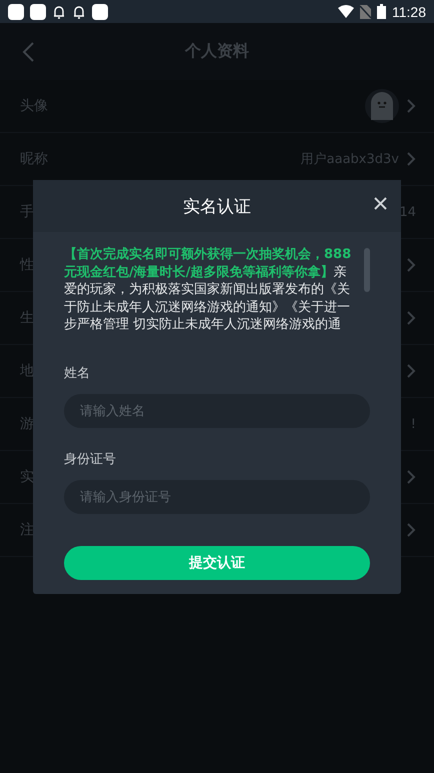  Describe the element at coordinates (382, 106) in the screenshot. I see `avatar-icon` at that location.